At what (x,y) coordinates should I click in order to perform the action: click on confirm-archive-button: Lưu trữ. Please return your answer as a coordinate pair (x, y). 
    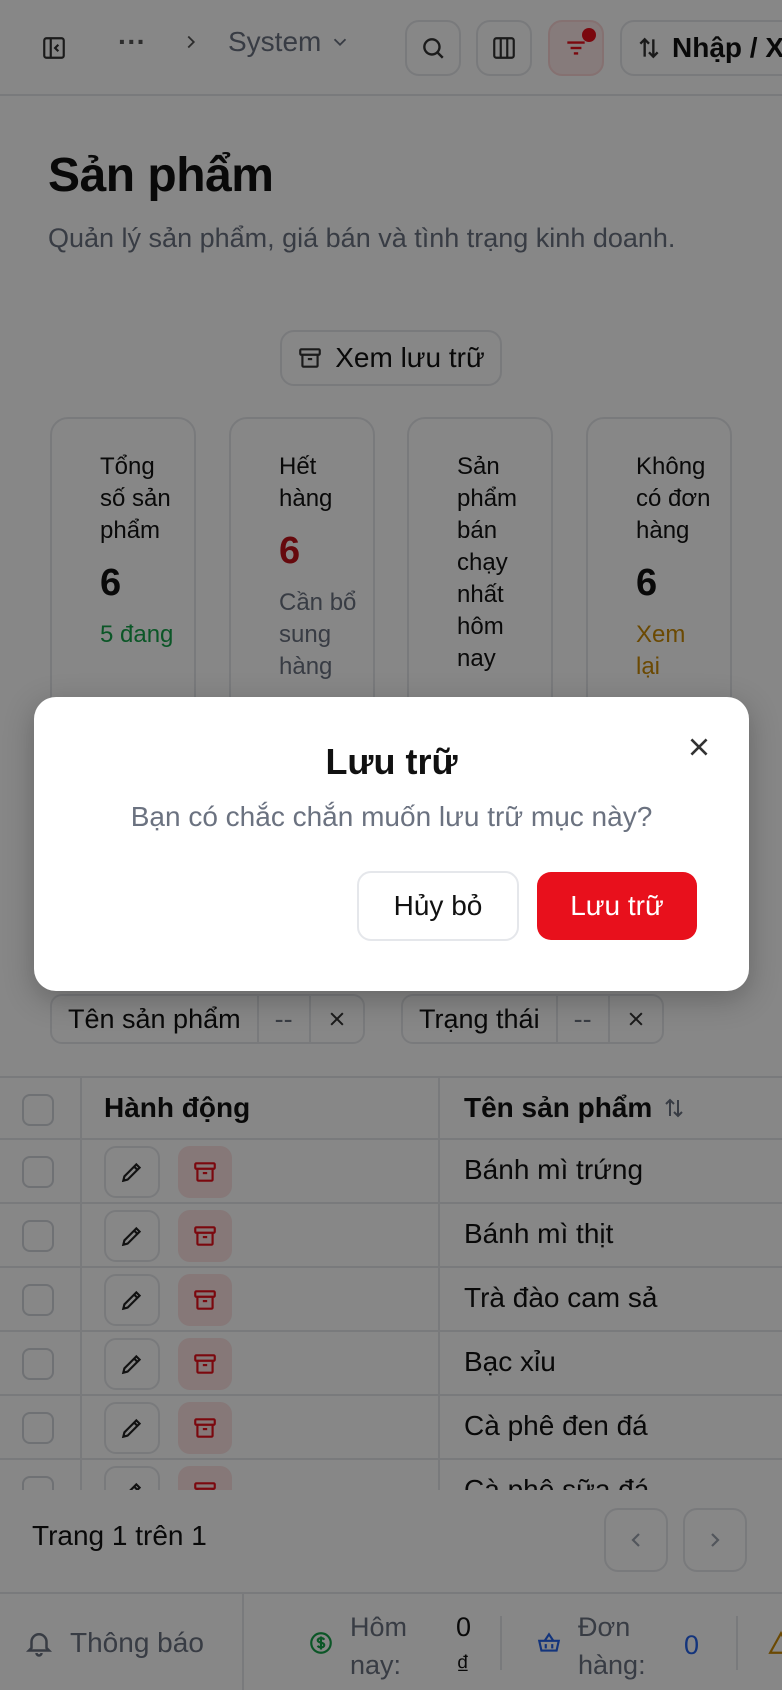
    Looking at the image, I should click on (617, 906).